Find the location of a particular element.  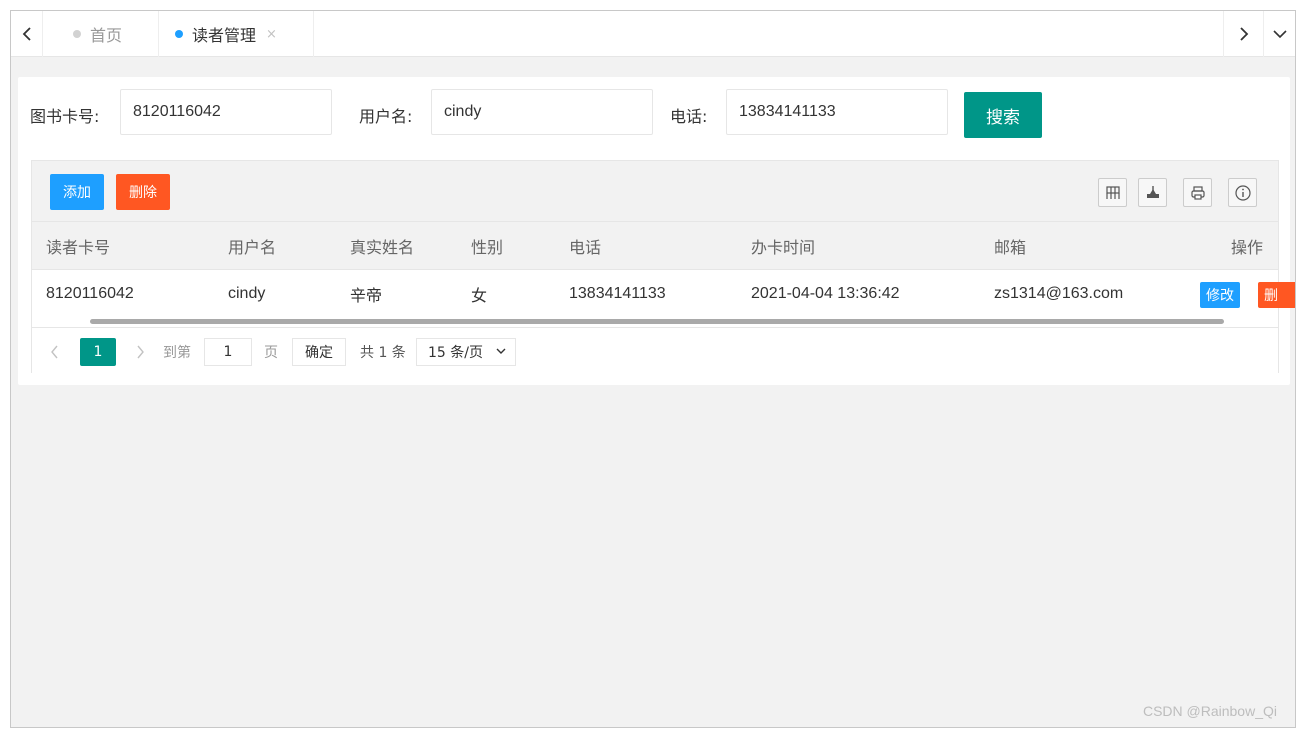

chevron-right-icon is located at coordinates (1243, 34).